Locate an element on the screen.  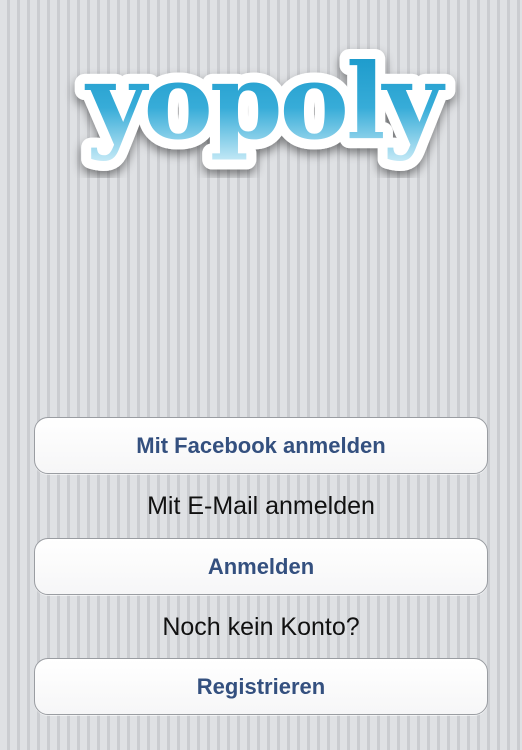
no-account-caption: Noch kein Konto? is located at coordinates (261, 627).